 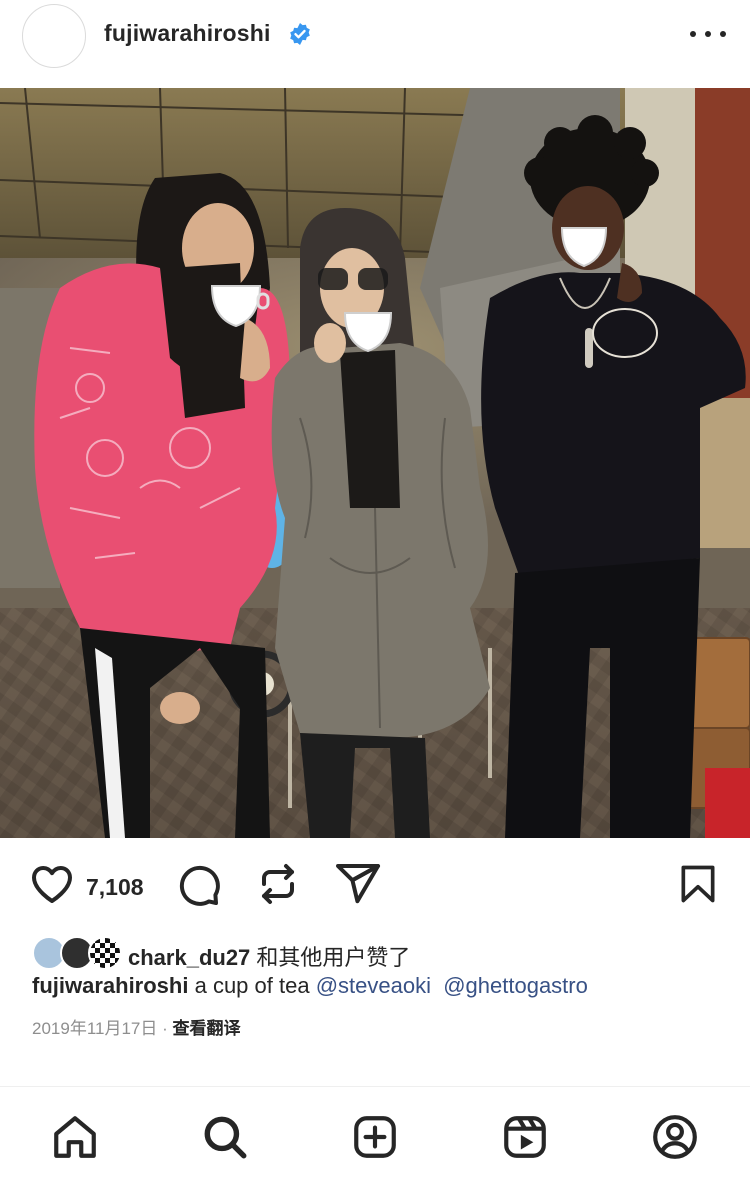 What do you see at coordinates (358, 884) in the screenshot?
I see `share-icon` at bounding box center [358, 884].